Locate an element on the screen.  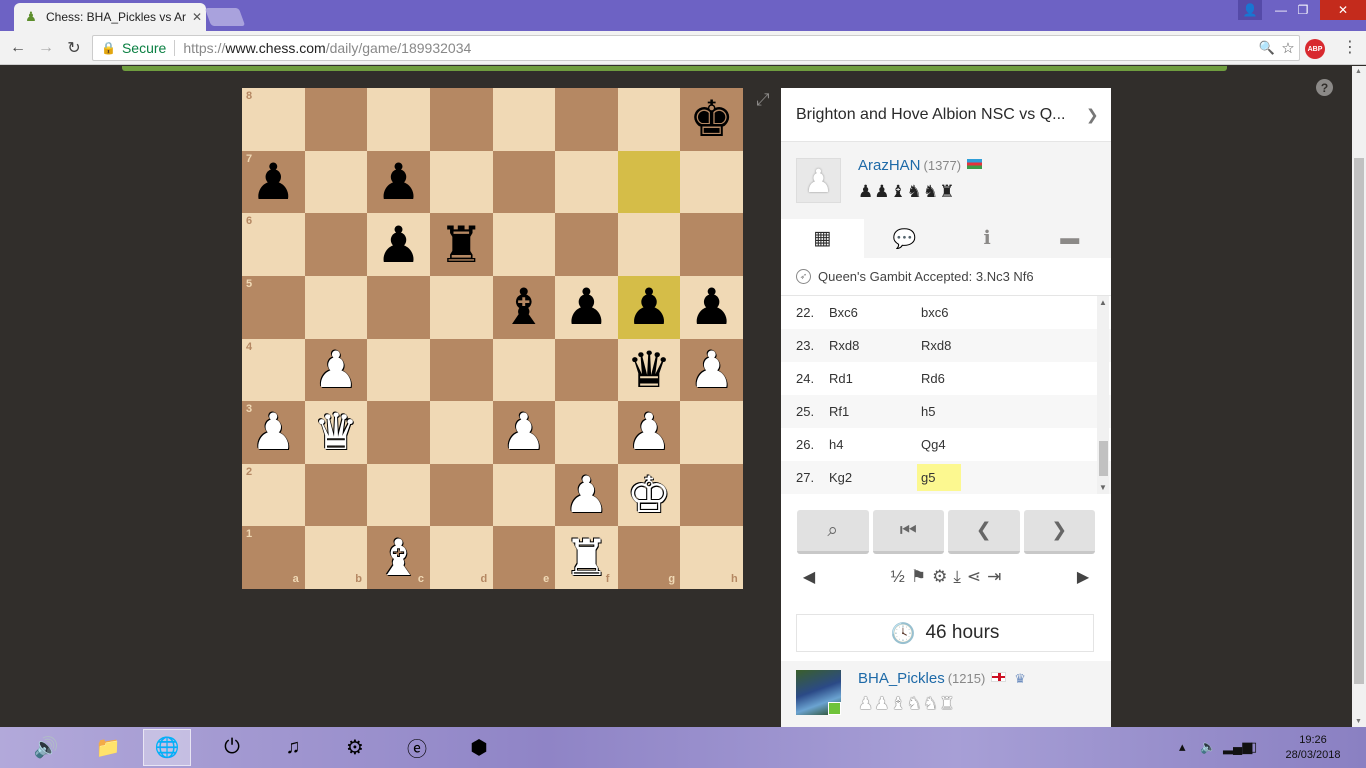
offer-draw-button: ½ is located at coordinates (898, 577).